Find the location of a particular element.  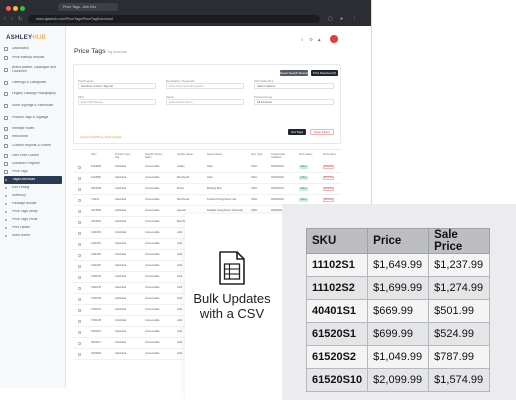

sku-cell: 11102S1 is located at coordinates (337, 265).